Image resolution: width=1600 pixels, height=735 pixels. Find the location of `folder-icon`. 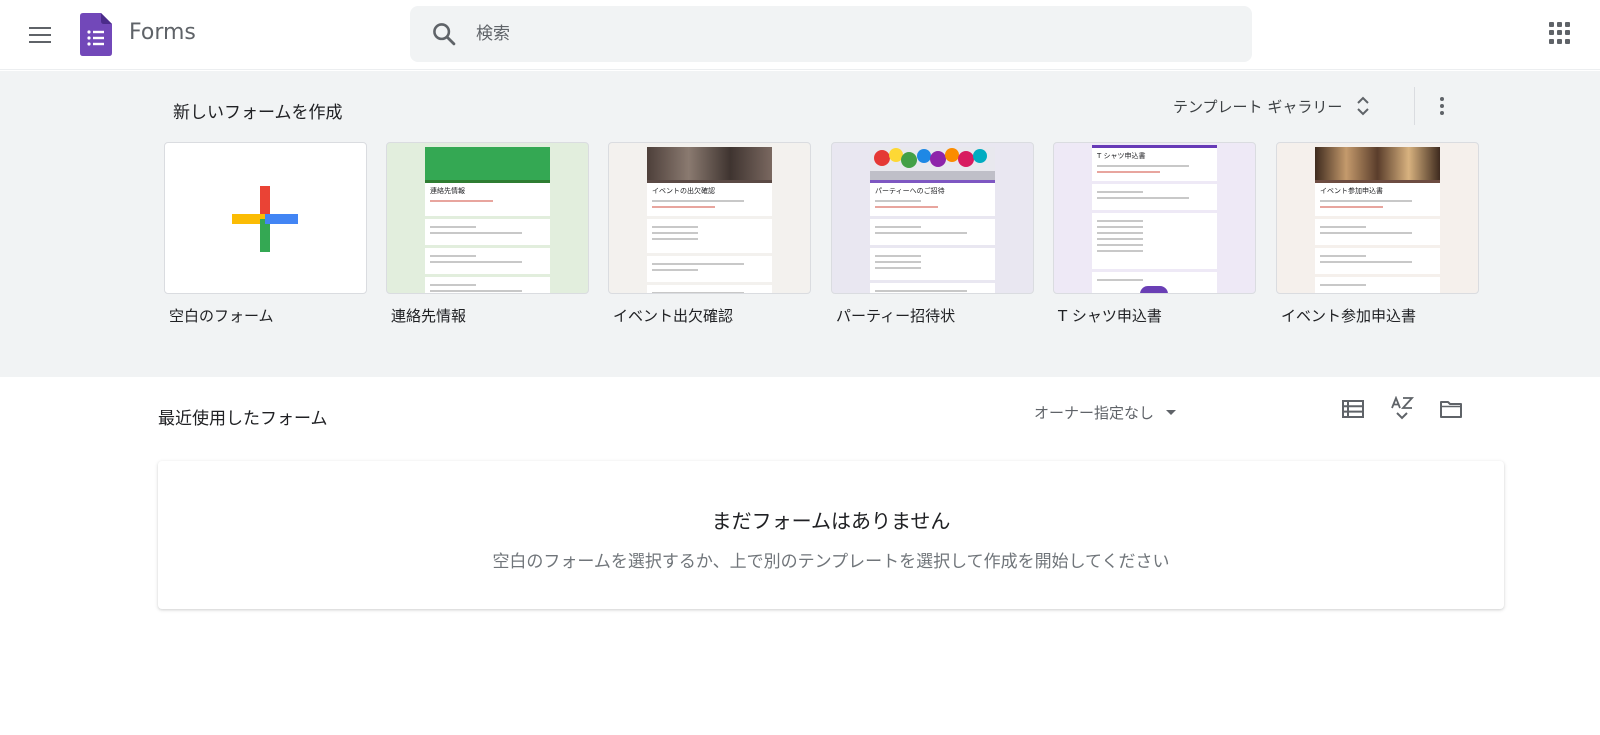

folder-icon is located at coordinates (1451, 409).